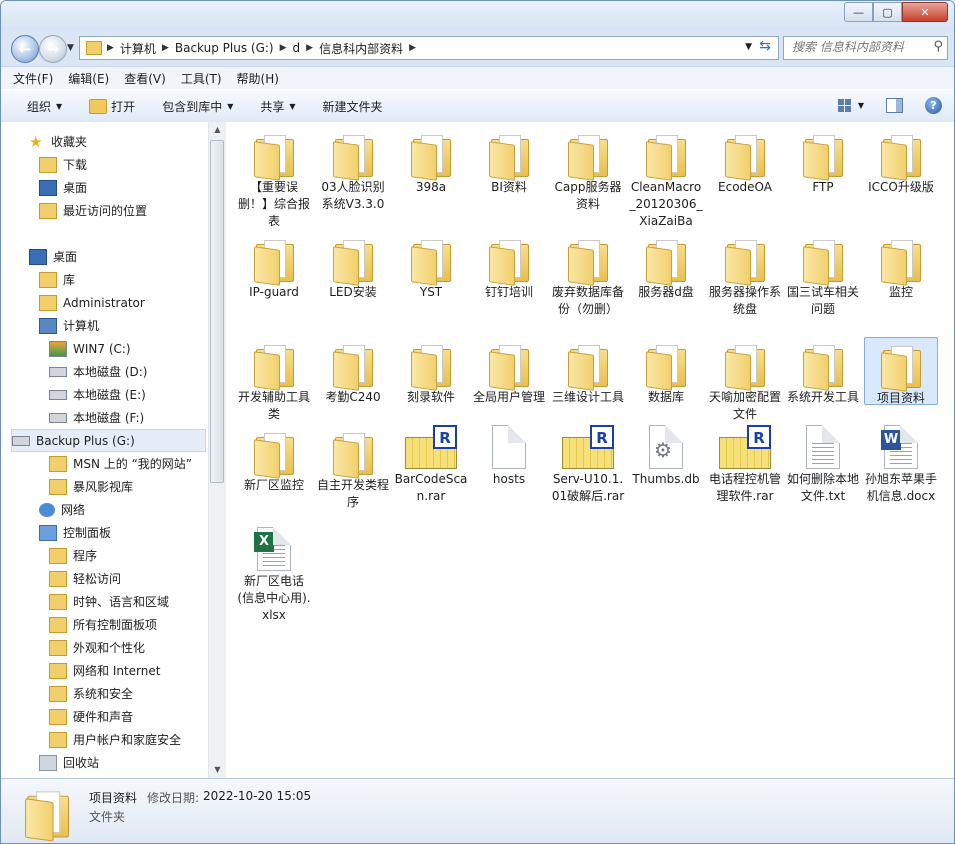  Describe the element at coordinates (745, 275) in the screenshot. I see `file-item: 服务器操作系统盘` at that location.